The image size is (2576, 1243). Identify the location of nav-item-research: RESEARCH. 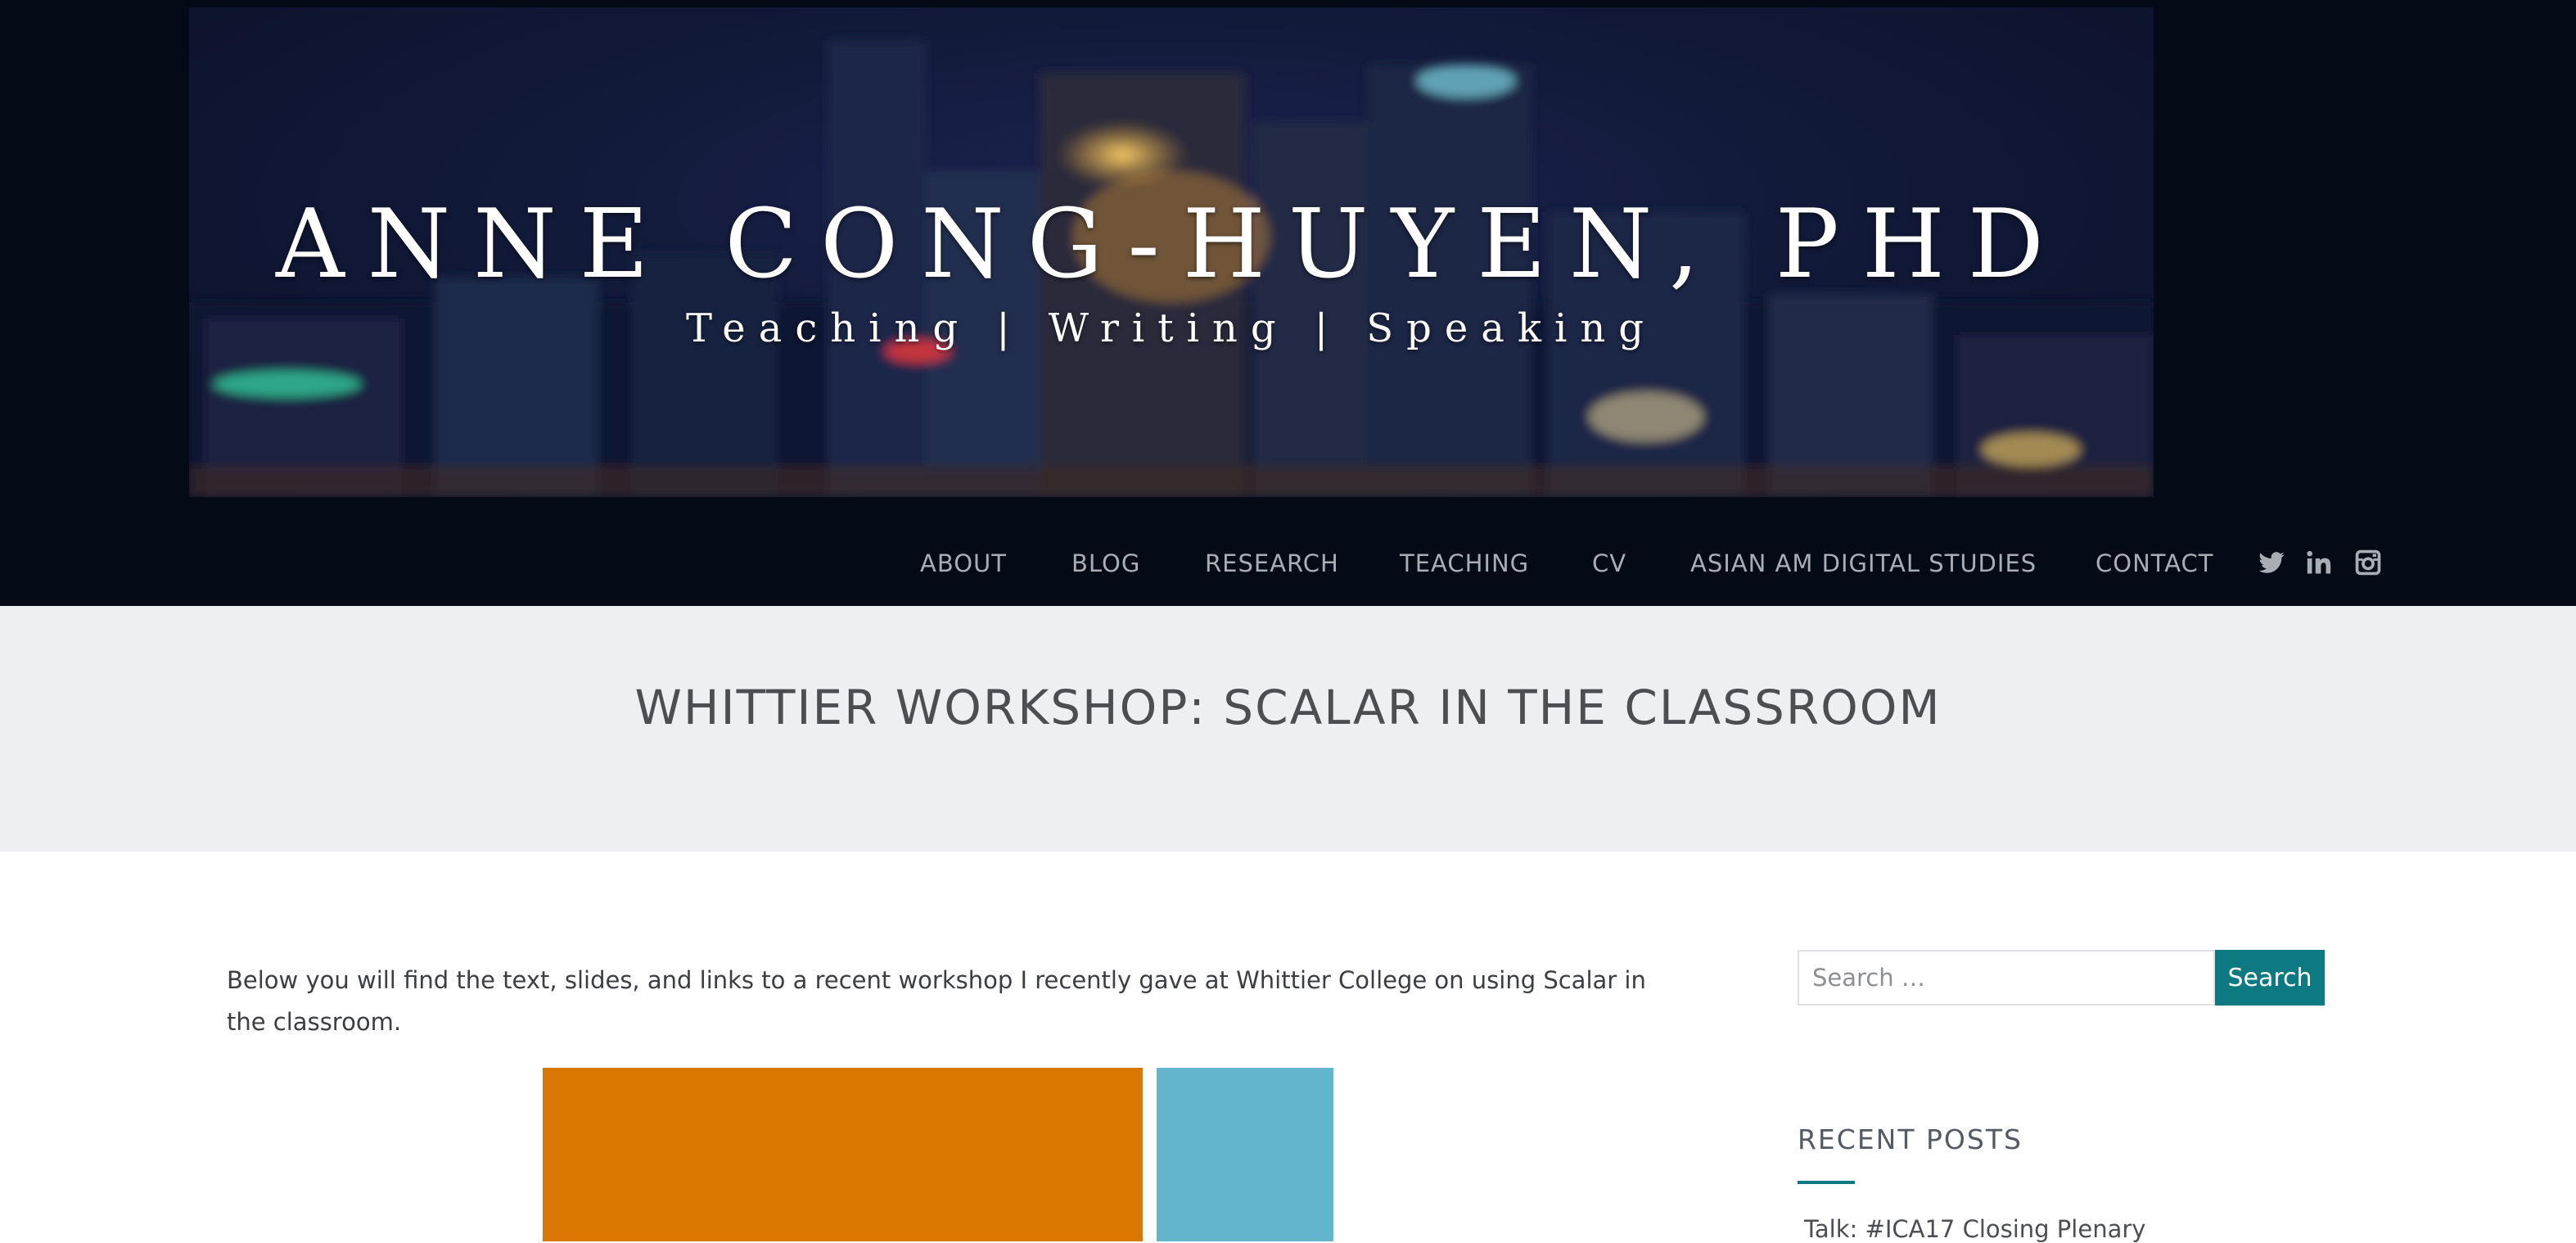
(1272, 563).